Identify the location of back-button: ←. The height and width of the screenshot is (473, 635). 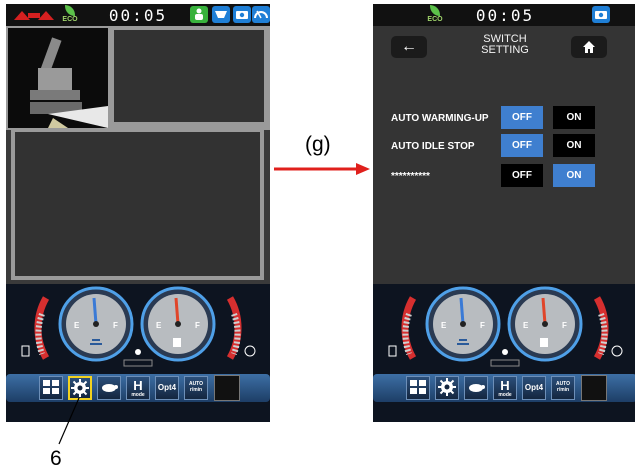
(409, 47).